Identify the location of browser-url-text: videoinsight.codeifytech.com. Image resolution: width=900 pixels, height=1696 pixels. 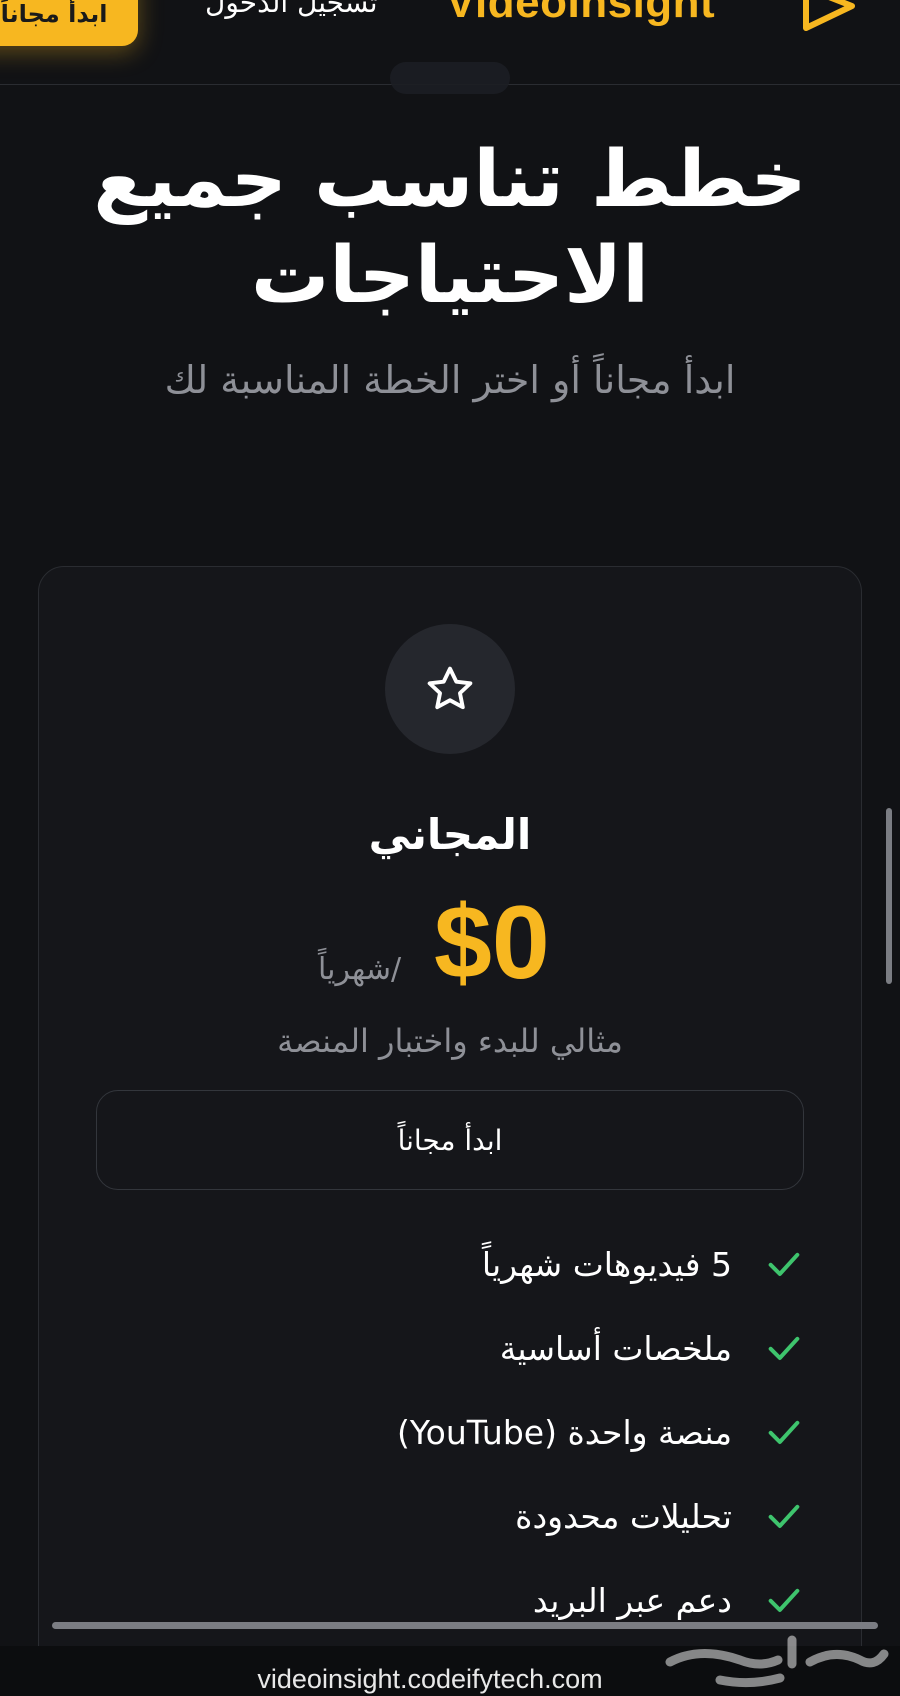
(430, 1679).